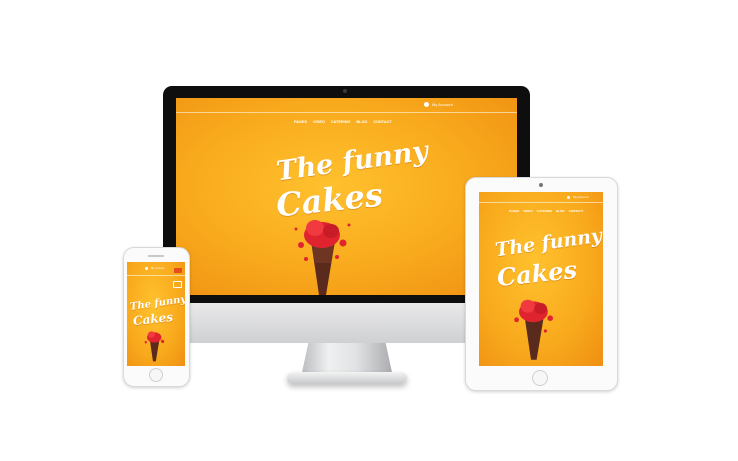  I want to click on tablet-header-divider, so click(541, 202).